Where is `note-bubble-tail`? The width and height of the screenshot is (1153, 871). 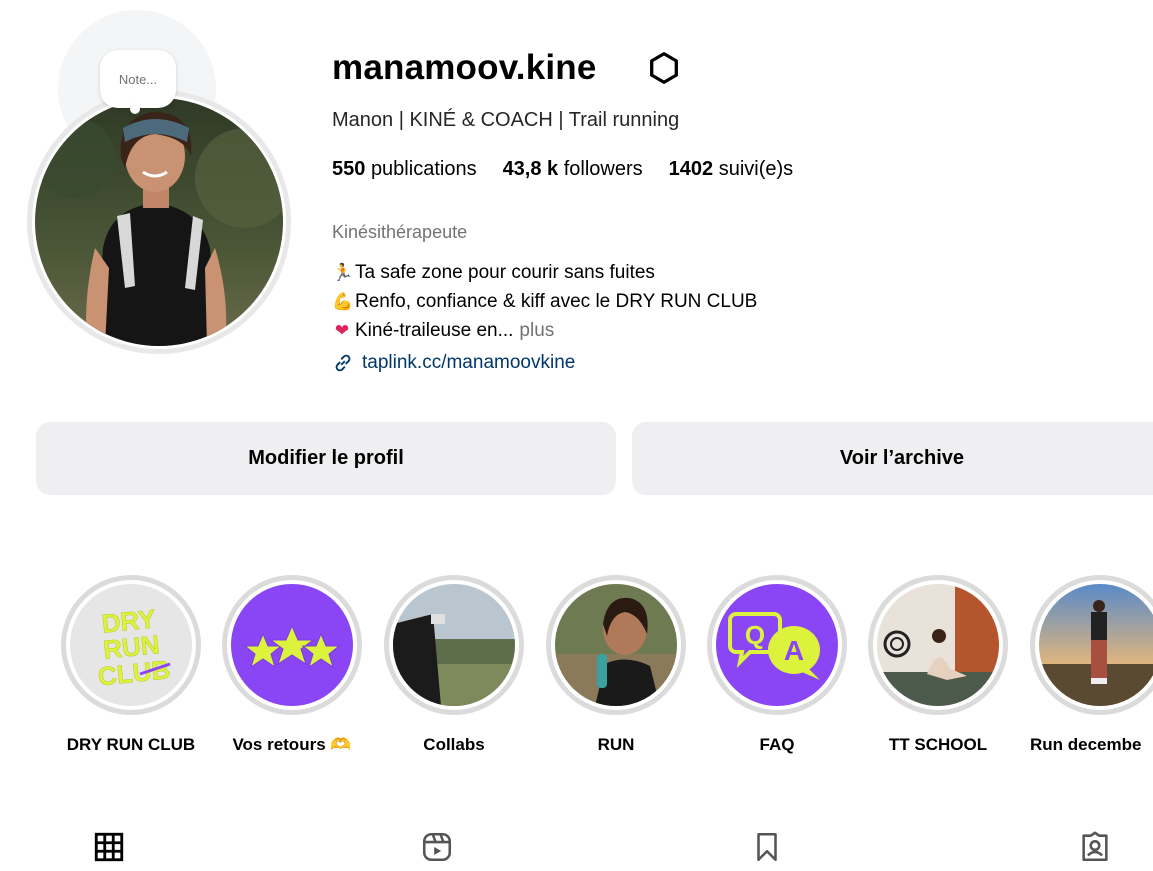
note-bubble-tail is located at coordinates (135, 109).